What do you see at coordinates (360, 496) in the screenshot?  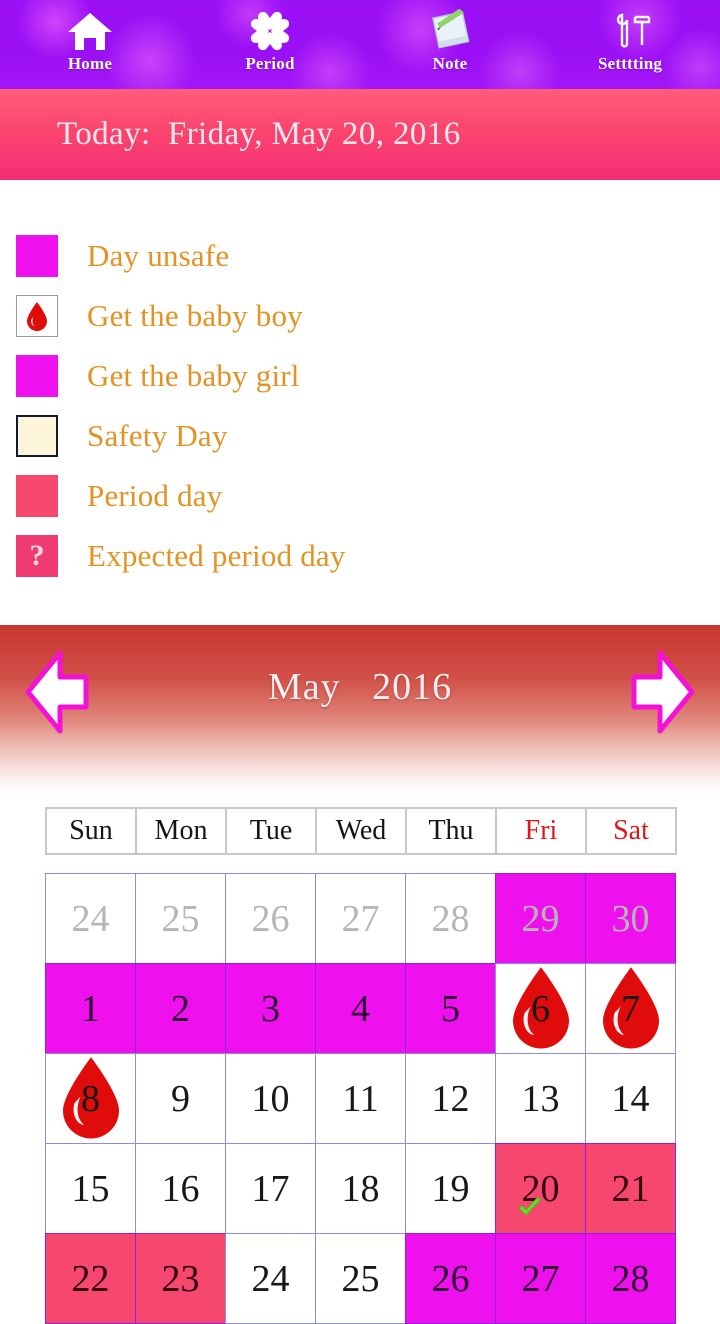 I see `legend-item-period-day: Period day` at bounding box center [360, 496].